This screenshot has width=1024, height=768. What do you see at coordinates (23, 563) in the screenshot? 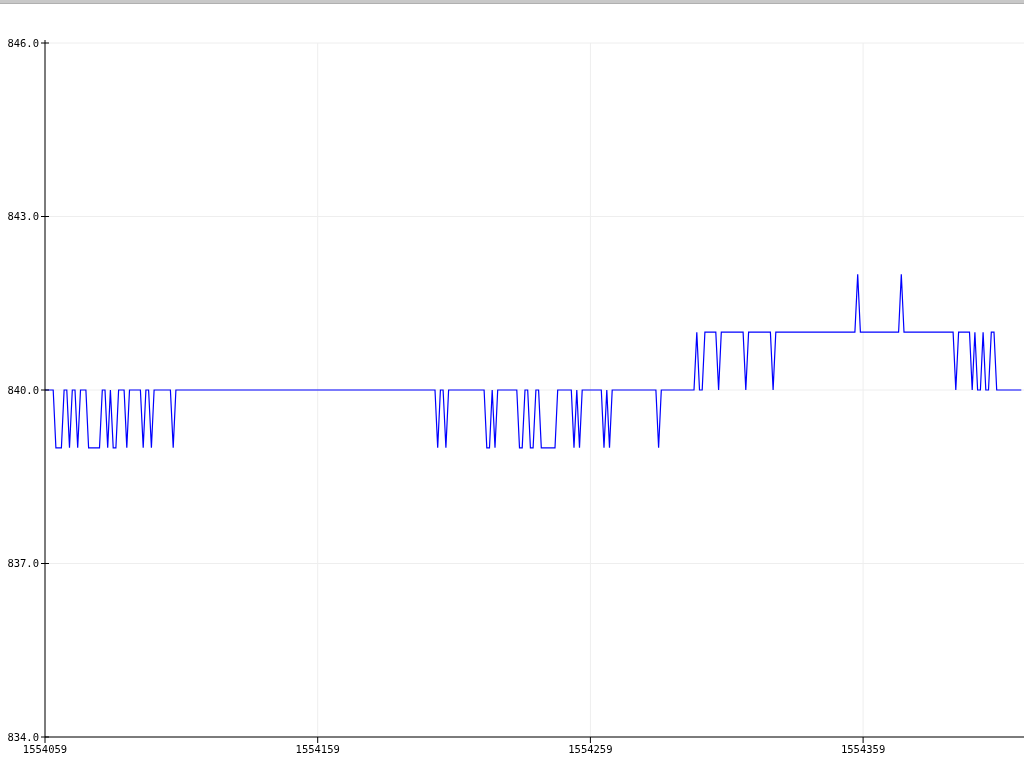
I see `y-tick-label: 837.0` at bounding box center [23, 563].